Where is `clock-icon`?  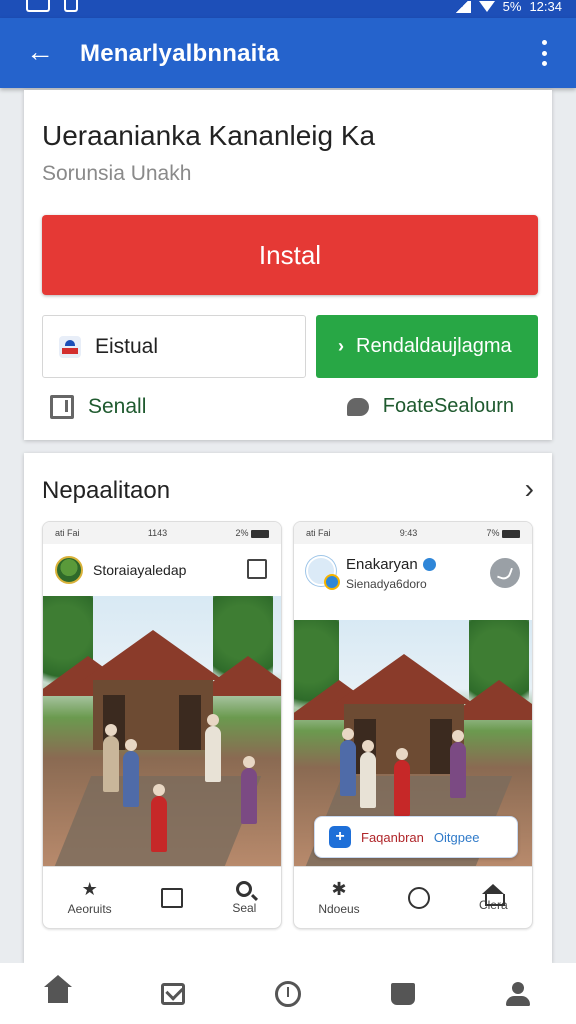 clock-icon is located at coordinates (287, 993).